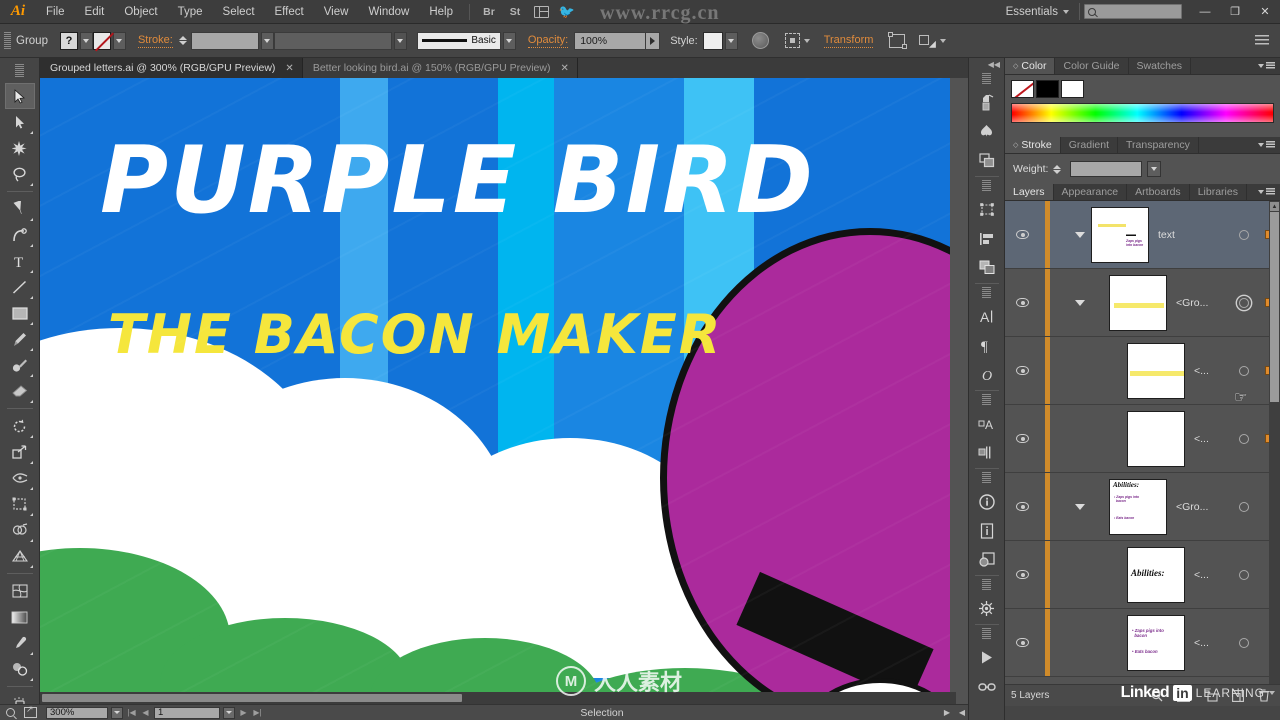  What do you see at coordinates (1092, 66) in the screenshot?
I see `tab-color-guide: Color Guide` at bounding box center [1092, 66].